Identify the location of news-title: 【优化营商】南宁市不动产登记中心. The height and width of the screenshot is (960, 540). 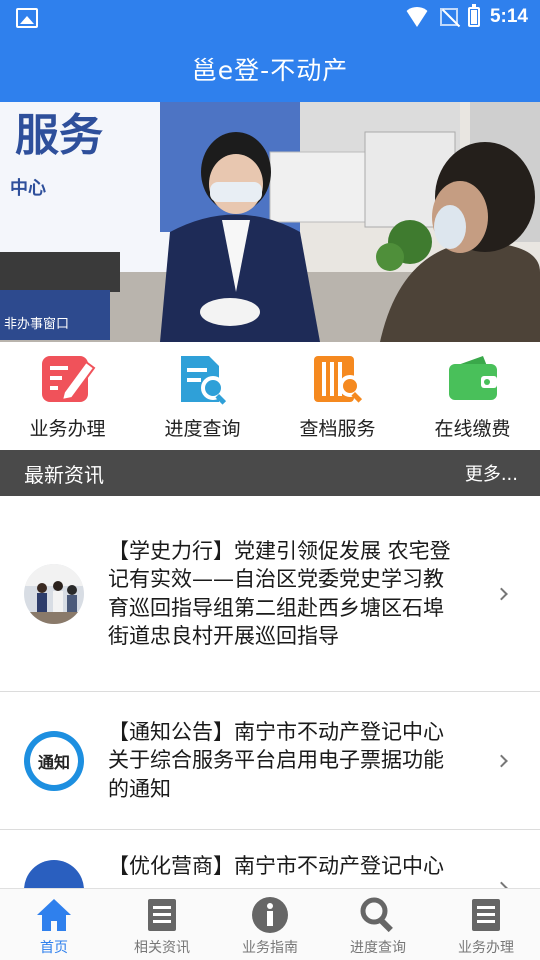
(276, 866).